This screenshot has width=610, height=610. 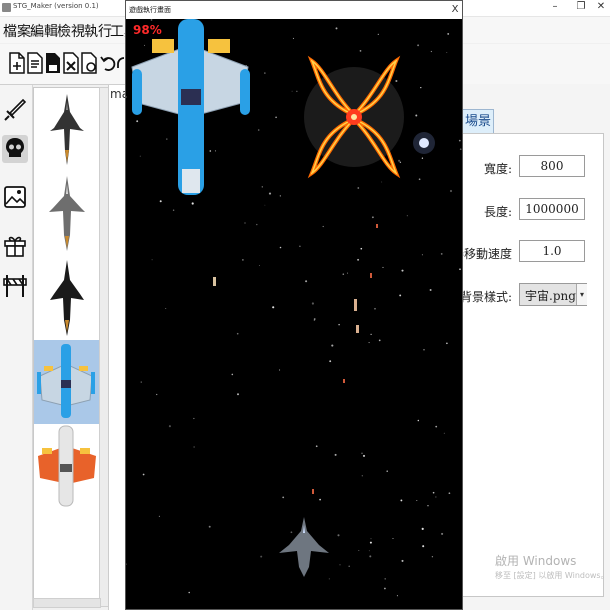 I want to click on gift-icon, so click(x=15, y=245).